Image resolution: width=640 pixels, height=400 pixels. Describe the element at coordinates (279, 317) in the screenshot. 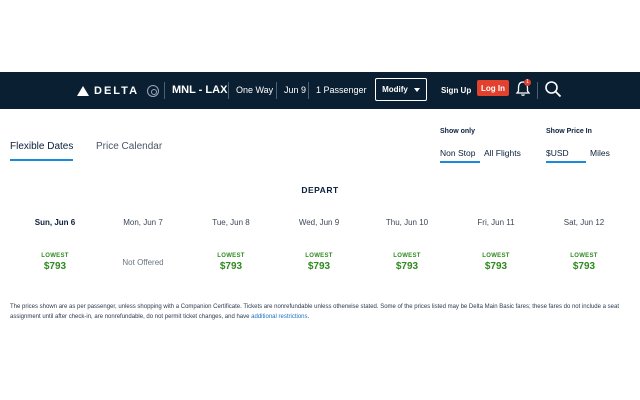

I see `additional-restrictions-link: additional restrictions` at that location.